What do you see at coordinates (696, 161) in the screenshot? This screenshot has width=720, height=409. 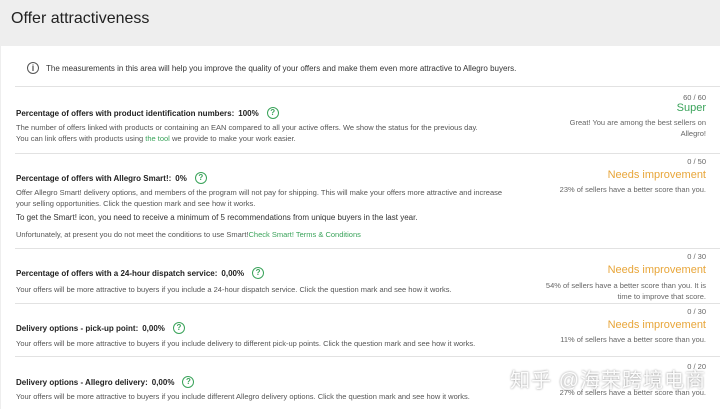 I see `score-value: 0 / 50` at bounding box center [696, 161].